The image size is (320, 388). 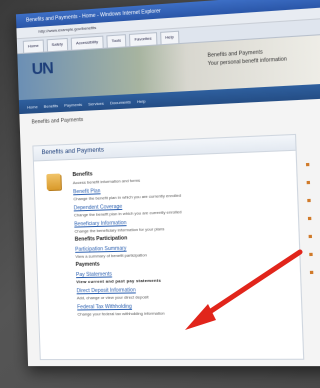 I want to click on red-arrow-icon, so click(x=244, y=289).